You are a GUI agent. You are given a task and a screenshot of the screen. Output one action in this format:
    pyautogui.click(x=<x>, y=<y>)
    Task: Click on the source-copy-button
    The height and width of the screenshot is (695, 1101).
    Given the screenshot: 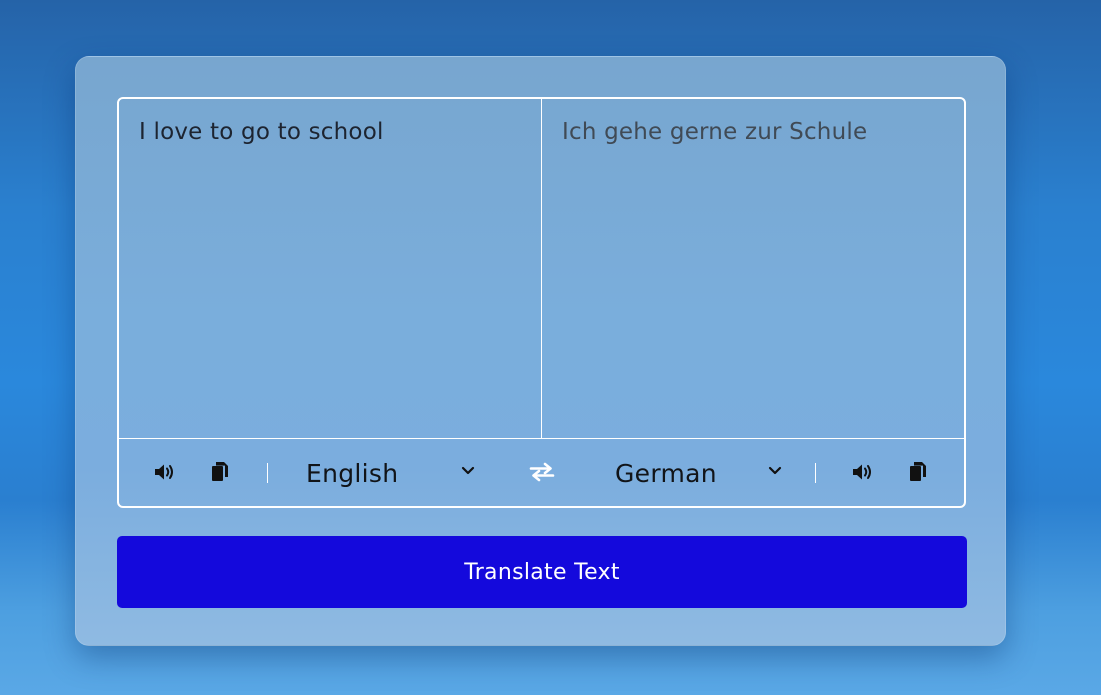 What is the action you would take?
    pyautogui.click(x=220, y=472)
    